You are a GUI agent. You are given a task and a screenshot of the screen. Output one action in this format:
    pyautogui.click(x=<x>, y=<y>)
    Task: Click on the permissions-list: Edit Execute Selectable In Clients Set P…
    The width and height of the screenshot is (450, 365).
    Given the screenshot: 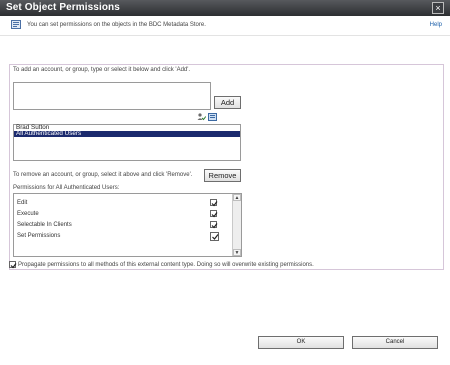 What is the action you would take?
    pyautogui.click(x=127, y=225)
    